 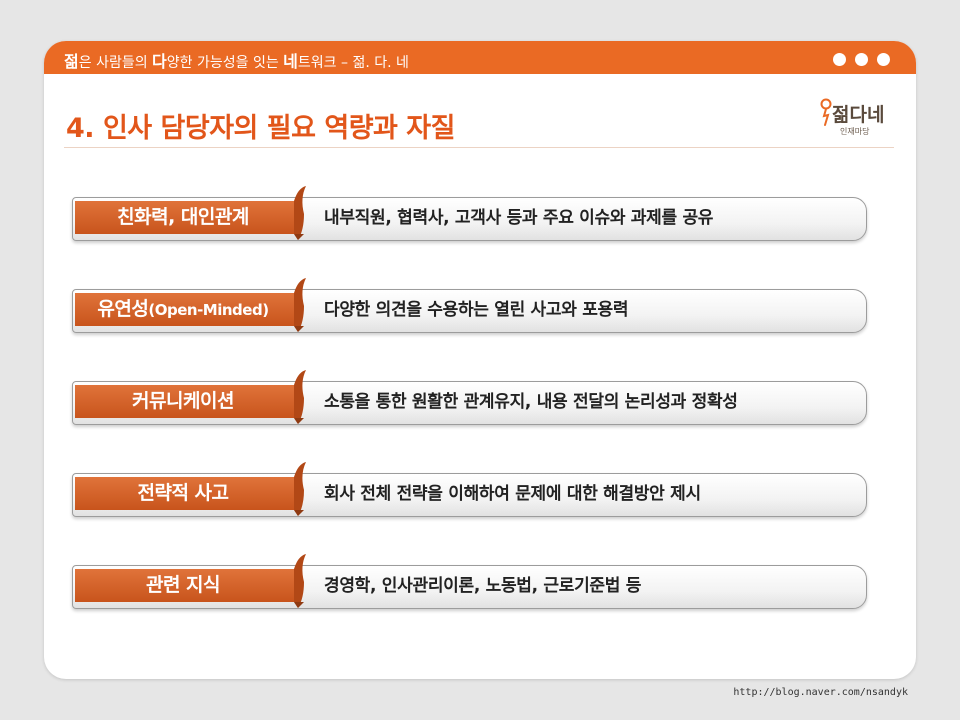 I want to click on competency-description: 내부직원, 협력사, 고객사 등과 주요 이슈와 과제를 공유, so click(x=519, y=218).